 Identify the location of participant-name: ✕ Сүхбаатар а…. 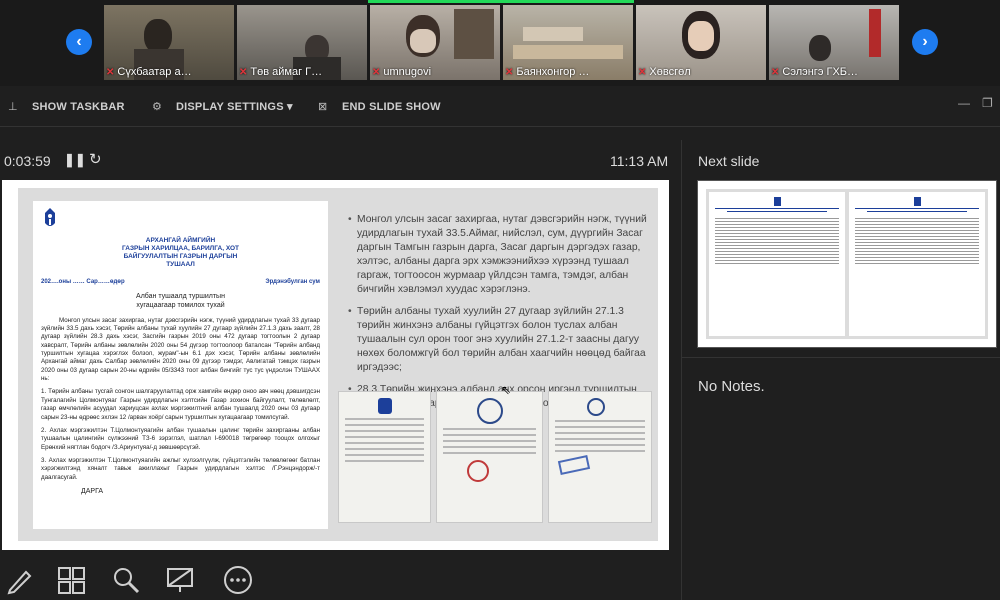
(149, 72).